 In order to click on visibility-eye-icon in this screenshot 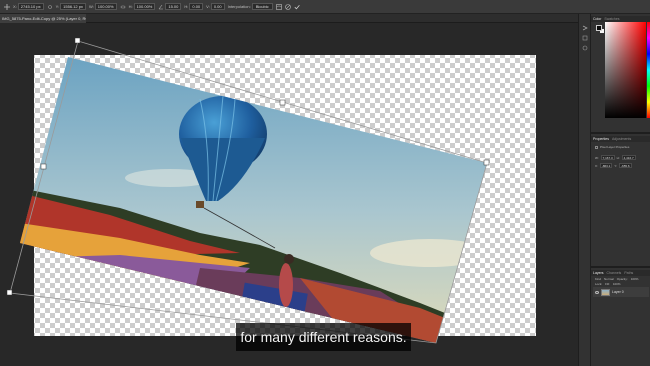, I will do `click(597, 292)`.